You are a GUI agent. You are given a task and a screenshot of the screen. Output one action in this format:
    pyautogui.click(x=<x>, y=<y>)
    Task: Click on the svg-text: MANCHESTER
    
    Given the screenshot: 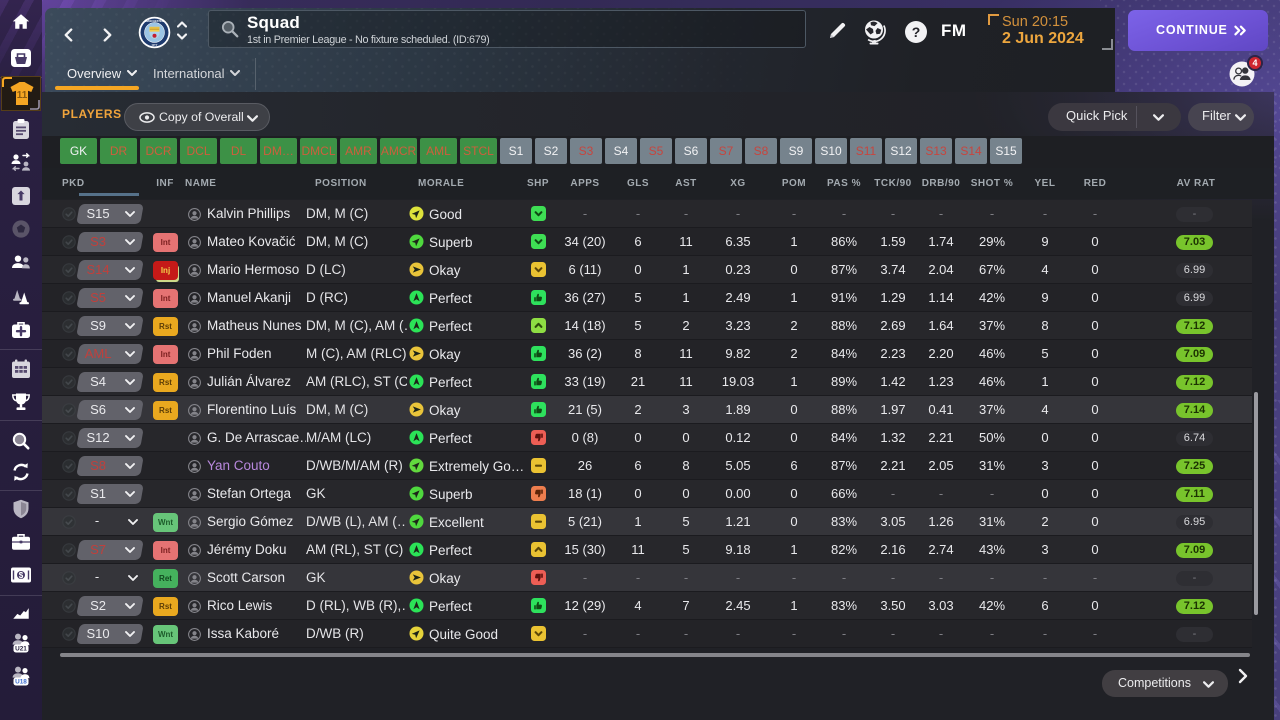 What is the action you would take?
    pyautogui.click(x=154, y=21)
    